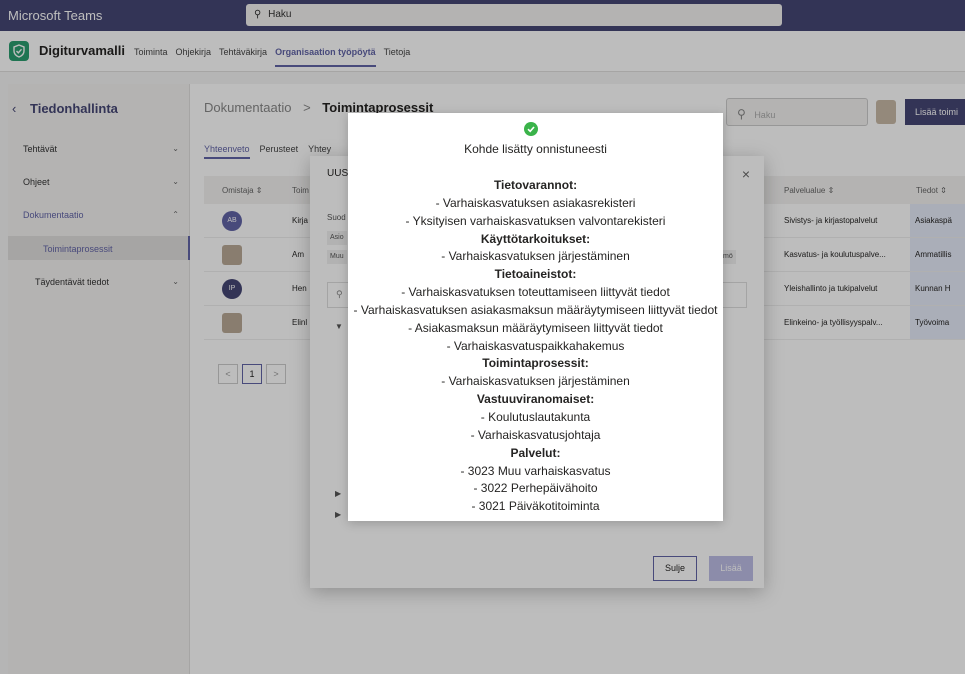  What do you see at coordinates (535, 416) in the screenshot?
I see `list-item: - Koulutuslautakunta` at bounding box center [535, 416].